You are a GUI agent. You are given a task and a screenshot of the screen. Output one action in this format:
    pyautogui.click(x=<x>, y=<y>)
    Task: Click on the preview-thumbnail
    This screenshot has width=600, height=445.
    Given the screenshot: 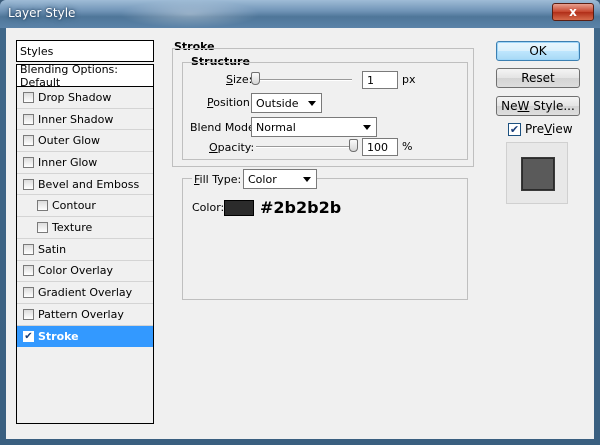 What is the action you would take?
    pyautogui.click(x=537, y=173)
    